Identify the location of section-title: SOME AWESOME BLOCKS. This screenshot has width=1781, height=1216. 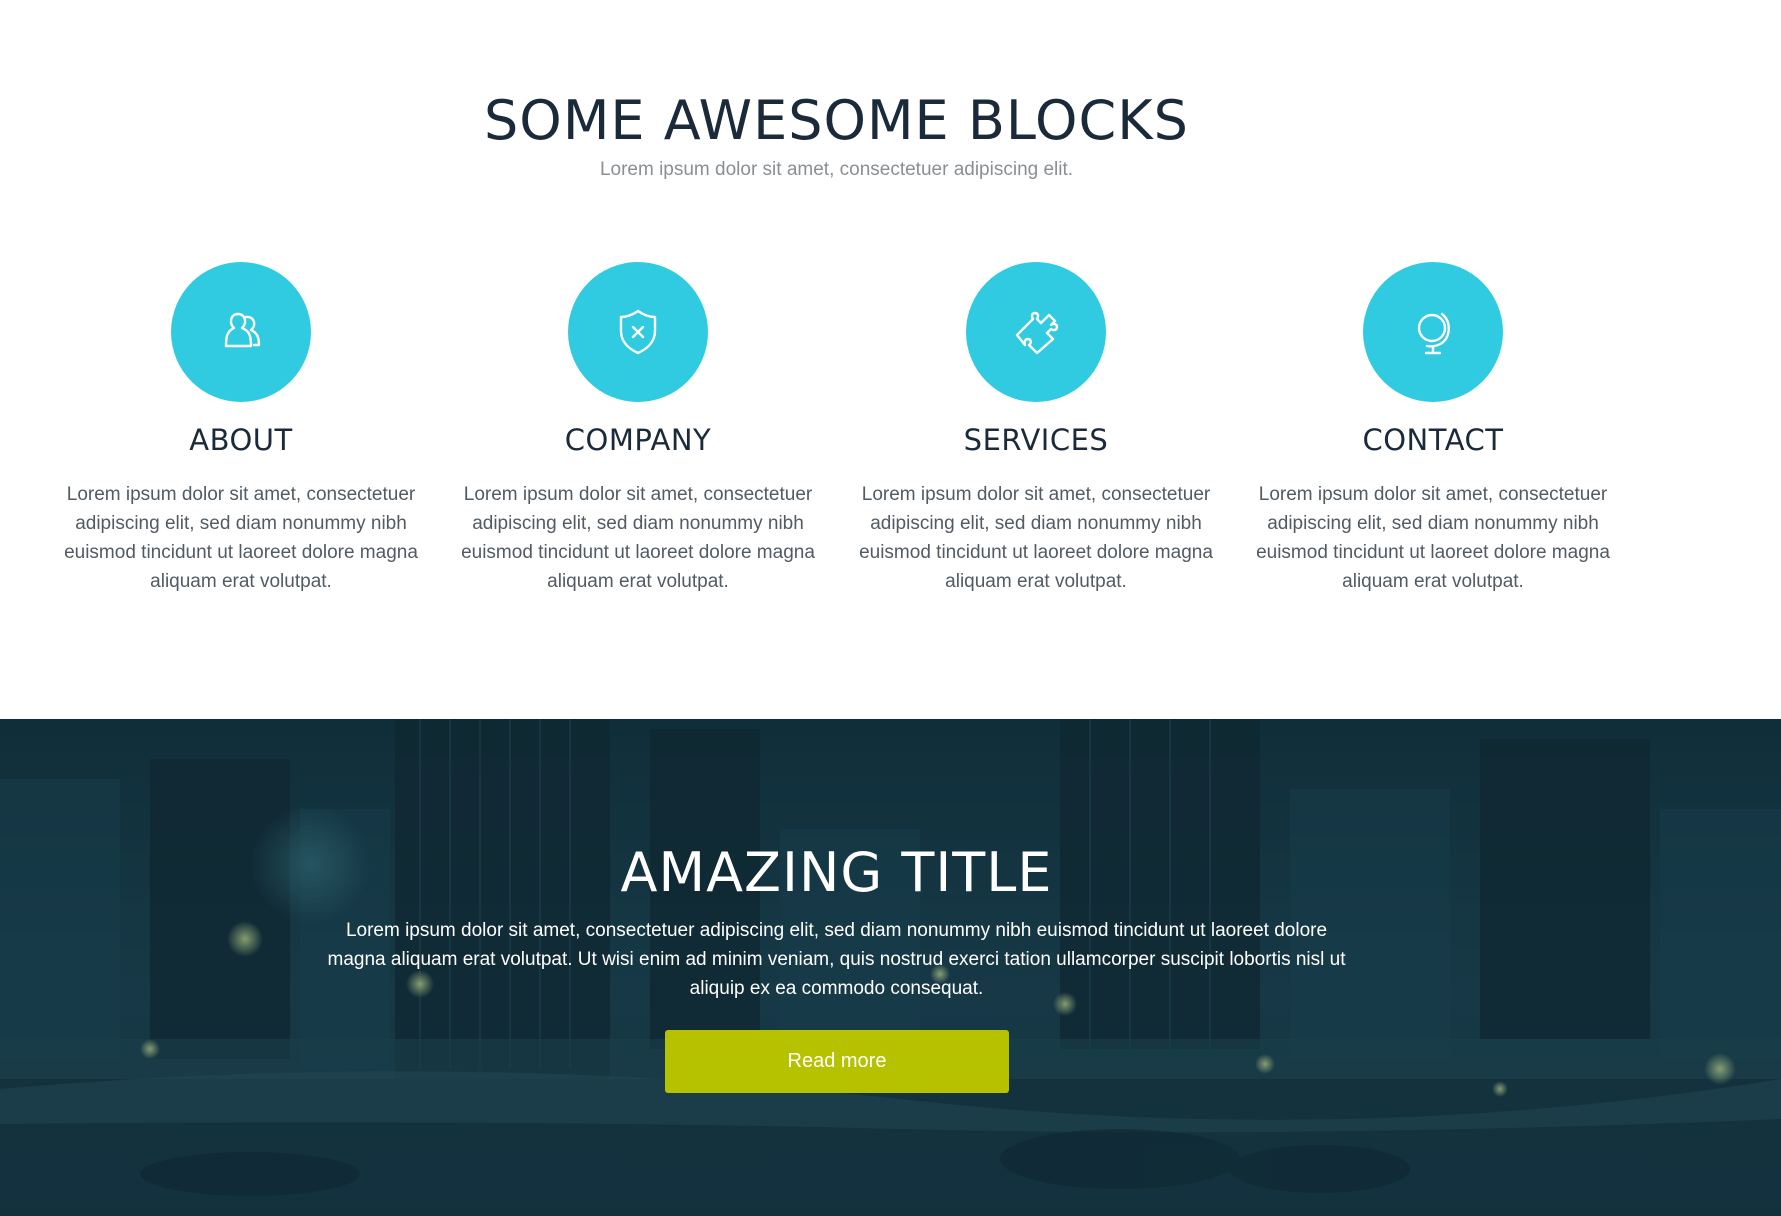
(836, 120).